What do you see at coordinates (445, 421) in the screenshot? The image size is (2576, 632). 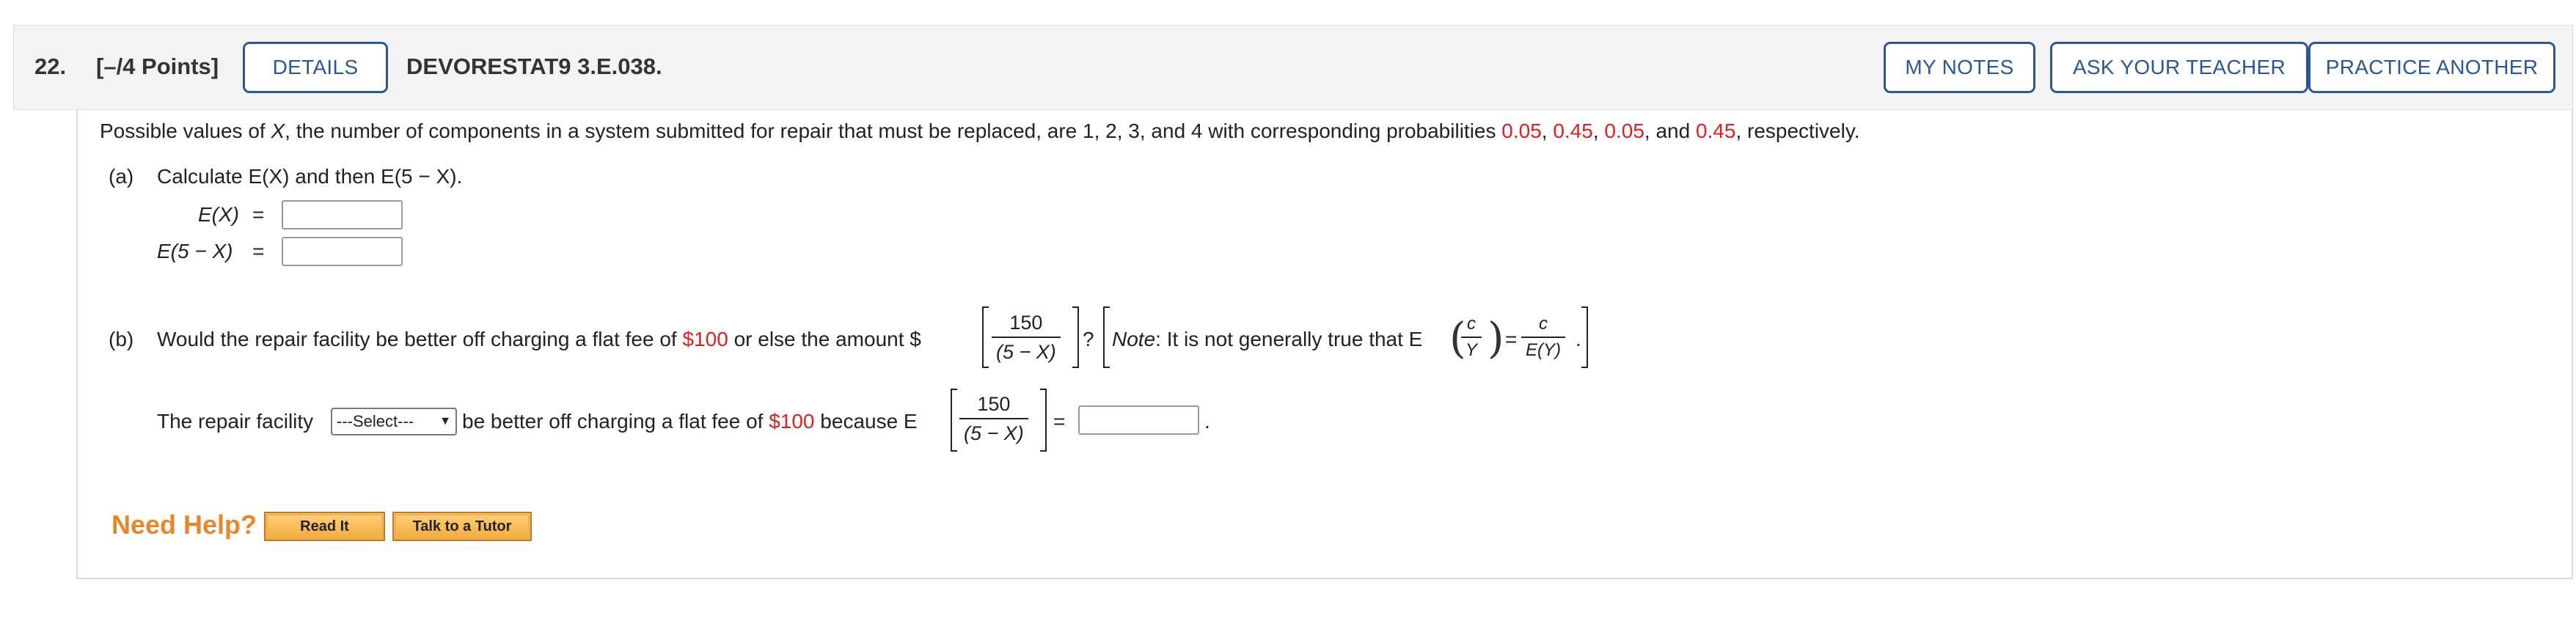 I see `chevron-down-icon: ▼` at bounding box center [445, 421].